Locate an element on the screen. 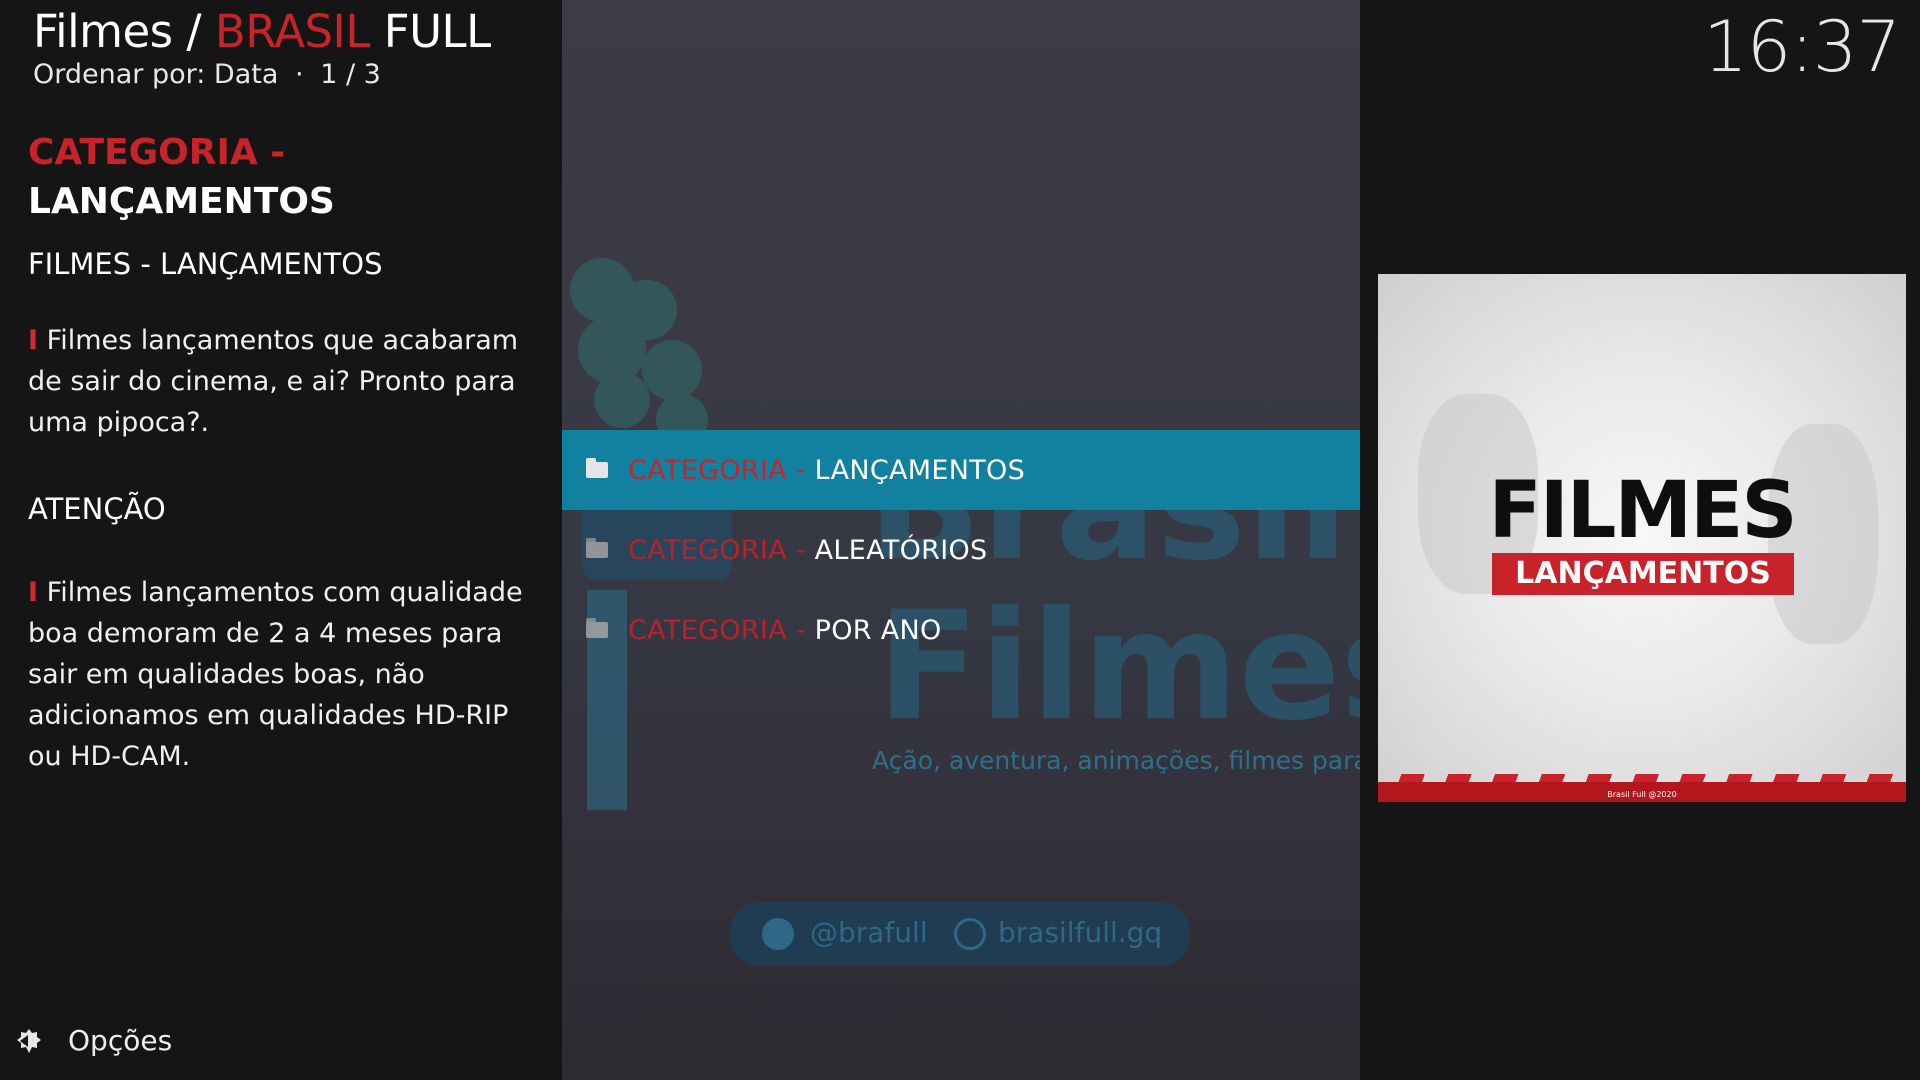 This screenshot has width=1920, height=1080. options-button: Opções is located at coordinates (93, 1040).